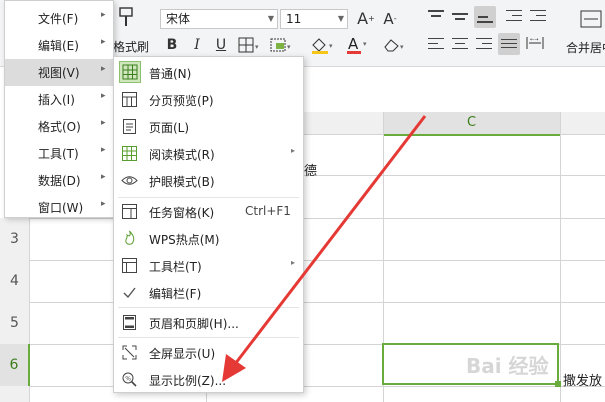  Describe the element at coordinates (234, 368) in the screenshot. I see `arrow-head` at that location.